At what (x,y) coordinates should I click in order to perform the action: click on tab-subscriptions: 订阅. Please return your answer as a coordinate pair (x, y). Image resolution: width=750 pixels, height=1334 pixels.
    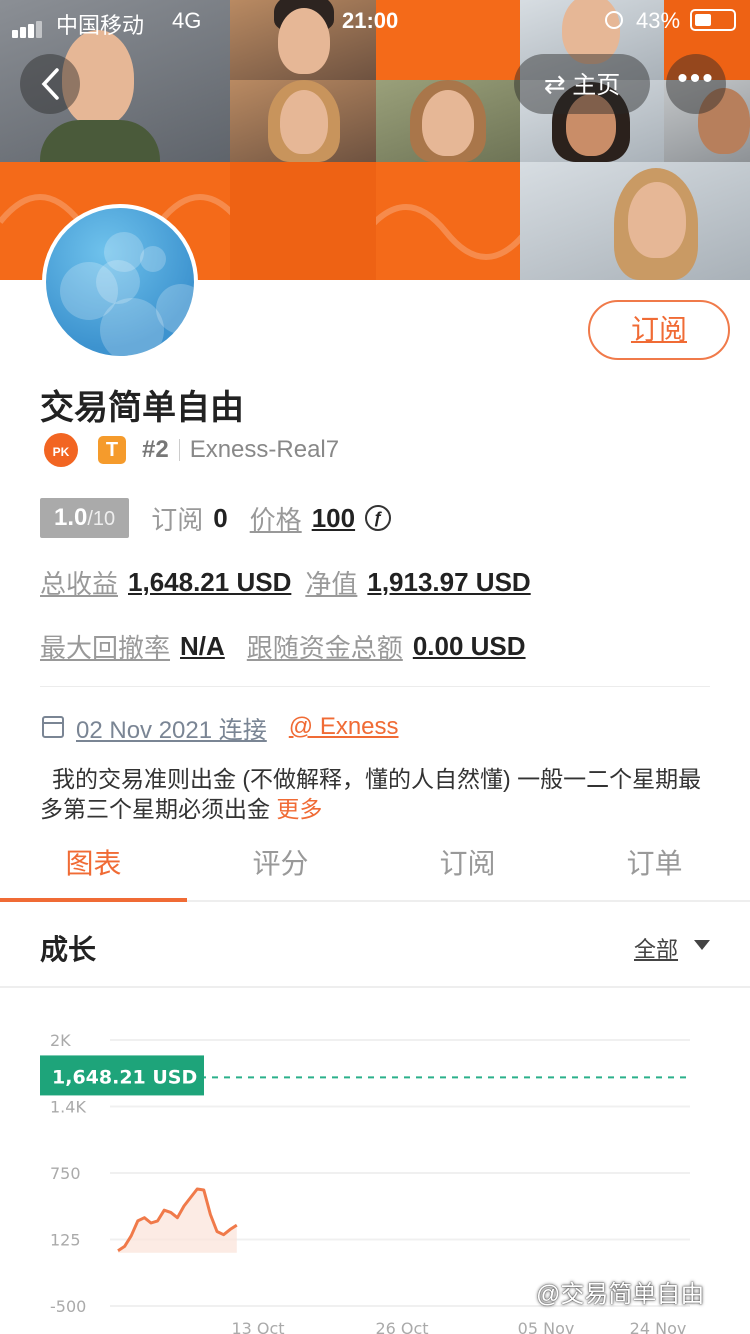
    Looking at the image, I should click on (467, 862).